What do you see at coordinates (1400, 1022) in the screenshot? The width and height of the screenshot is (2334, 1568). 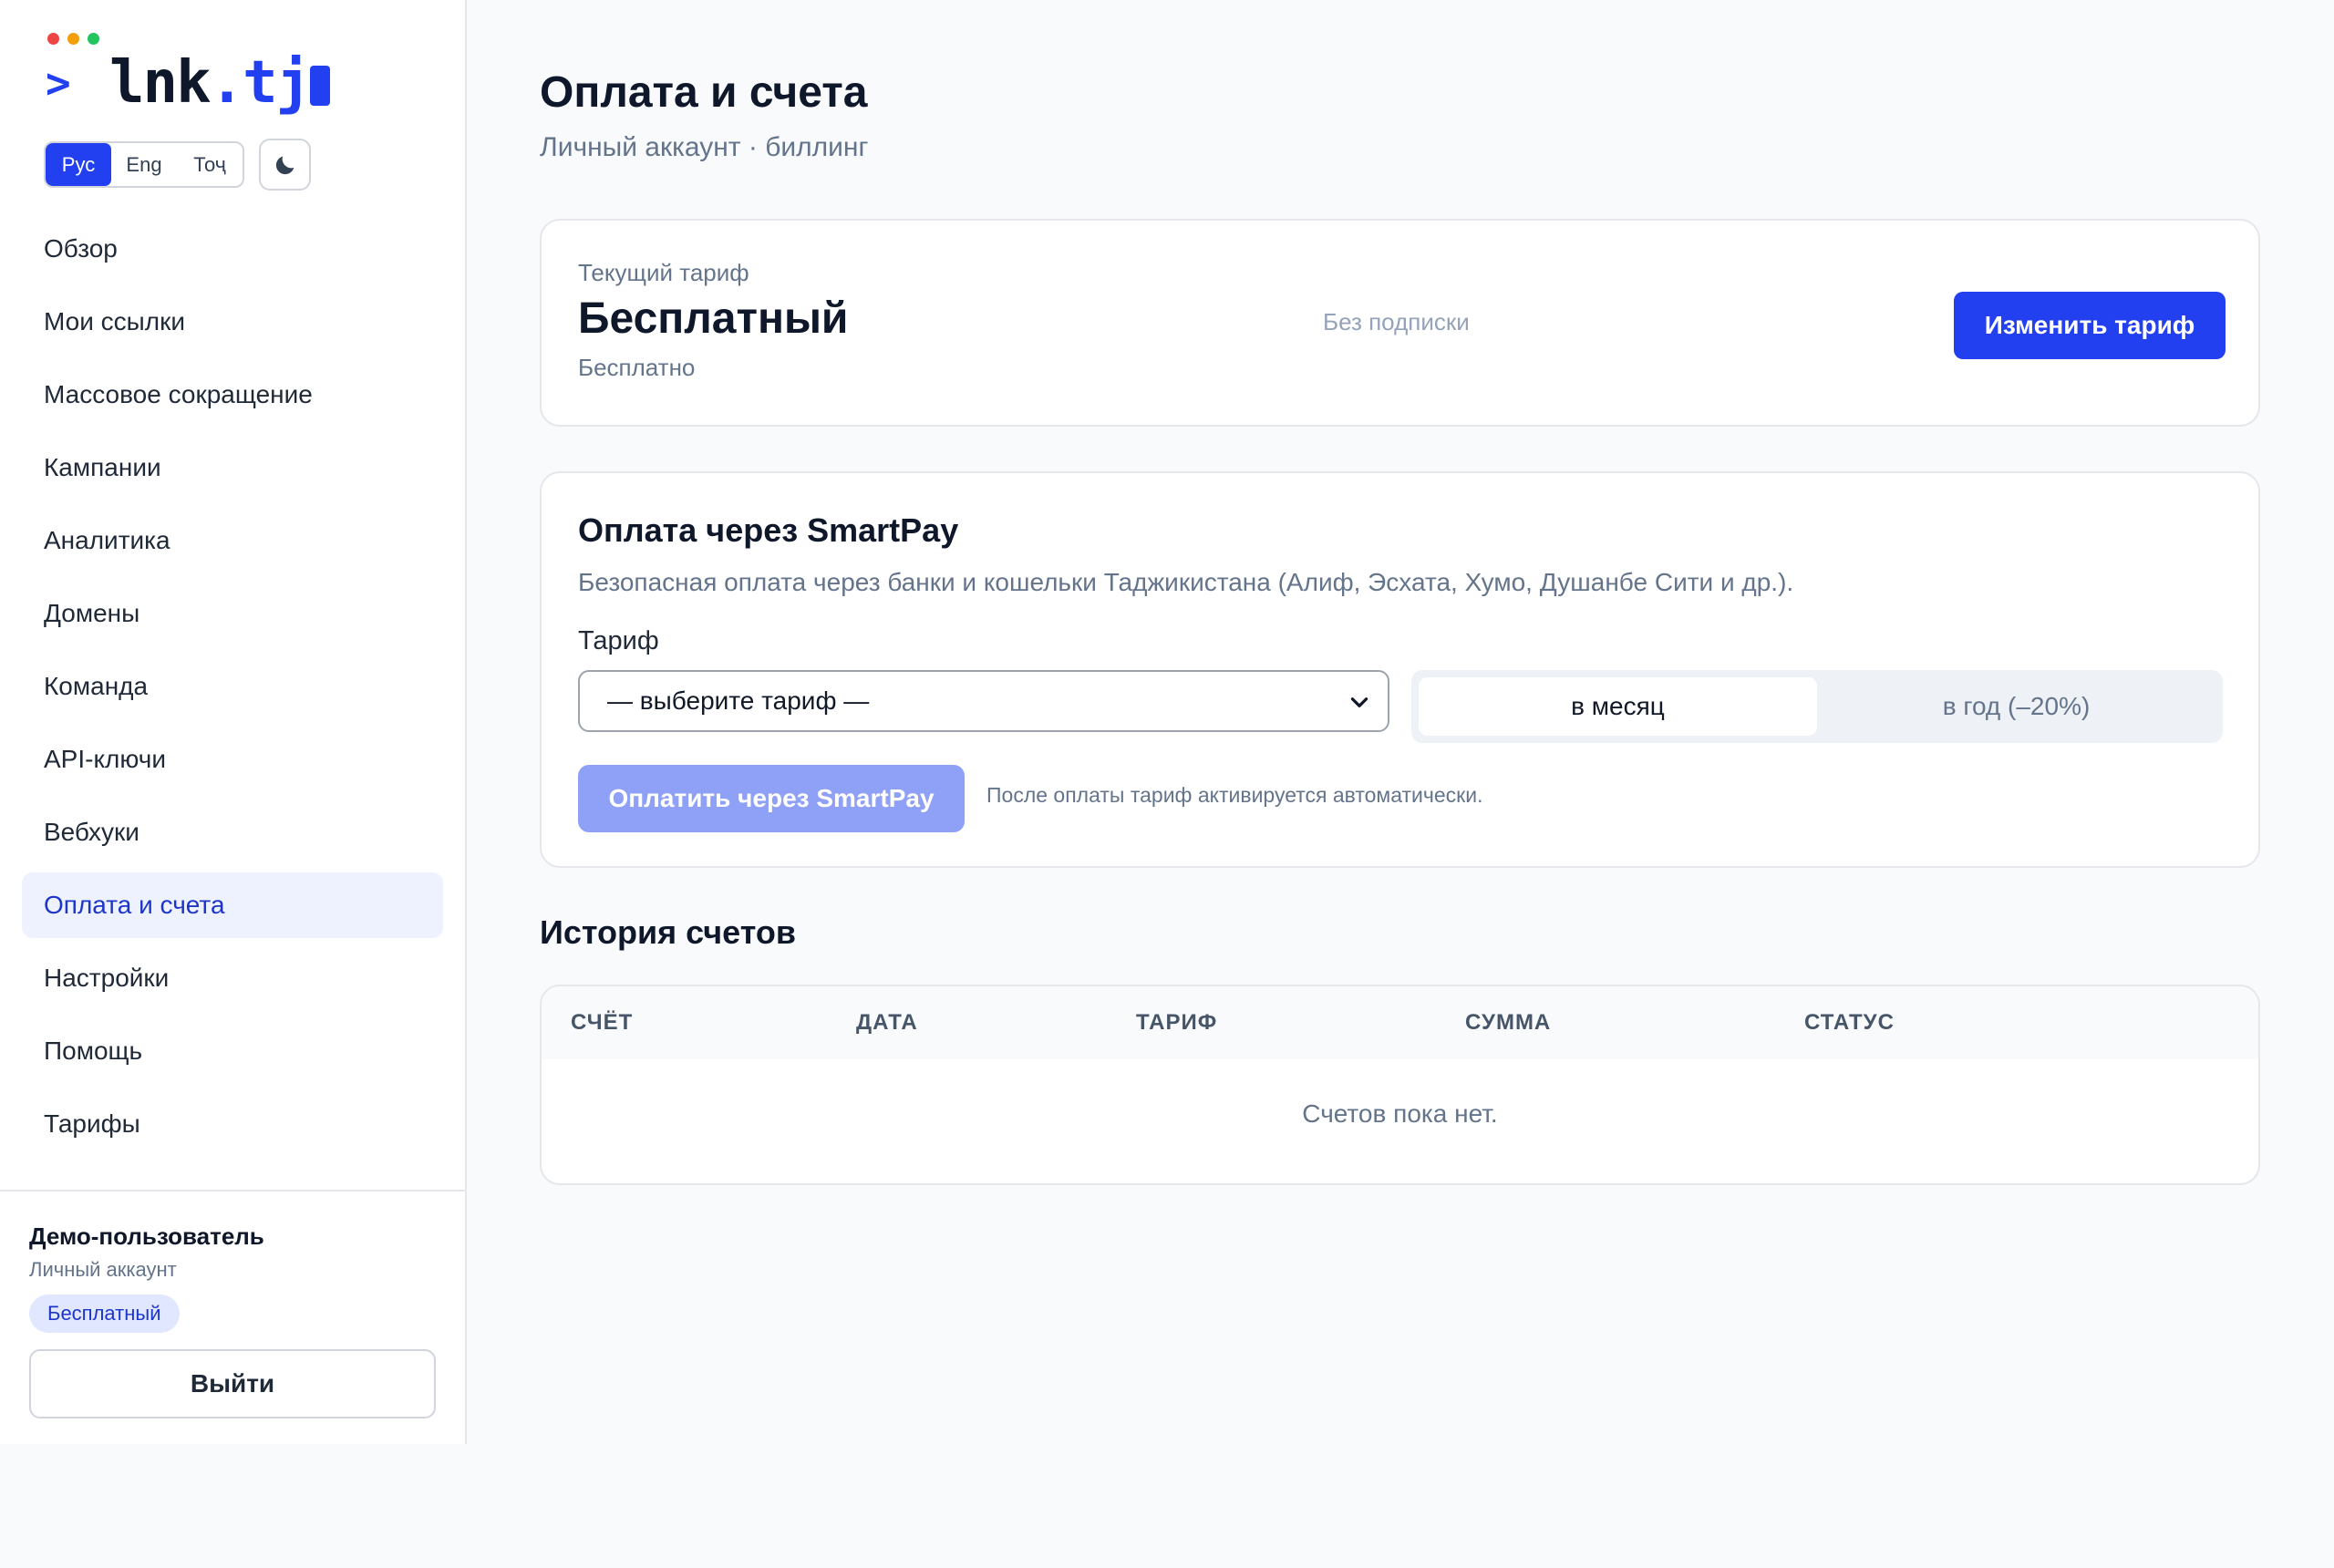 I see `table-header: СЧЁТ ДАТА ТАРИФ СУММА СТАТУС` at bounding box center [1400, 1022].